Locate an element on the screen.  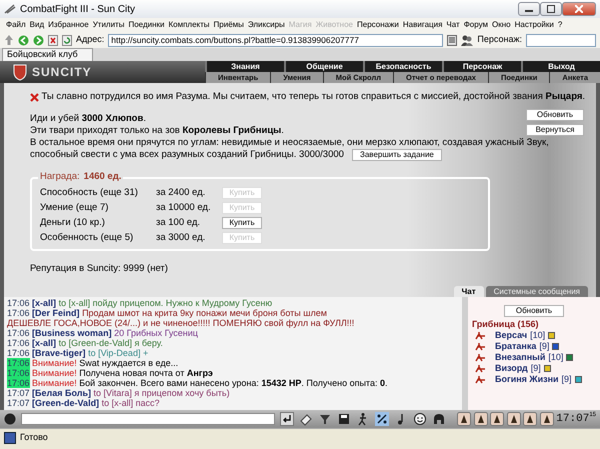
menu-item: ? is located at coordinates (560, 25).